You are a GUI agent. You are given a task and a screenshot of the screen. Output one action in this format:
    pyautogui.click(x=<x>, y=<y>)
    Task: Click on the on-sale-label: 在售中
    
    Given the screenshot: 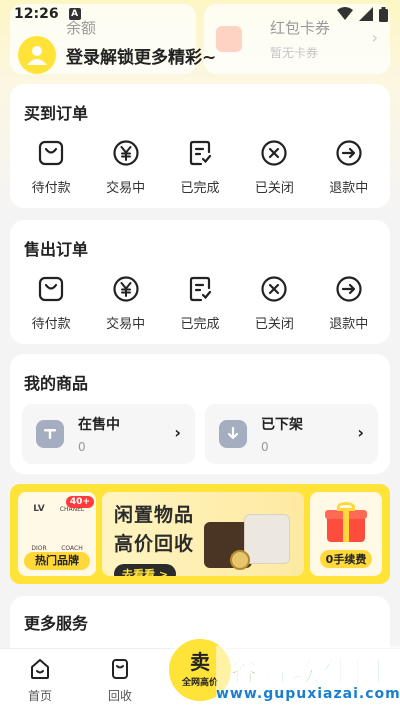 What is the action you would take?
    pyautogui.click(x=99, y=425)
    